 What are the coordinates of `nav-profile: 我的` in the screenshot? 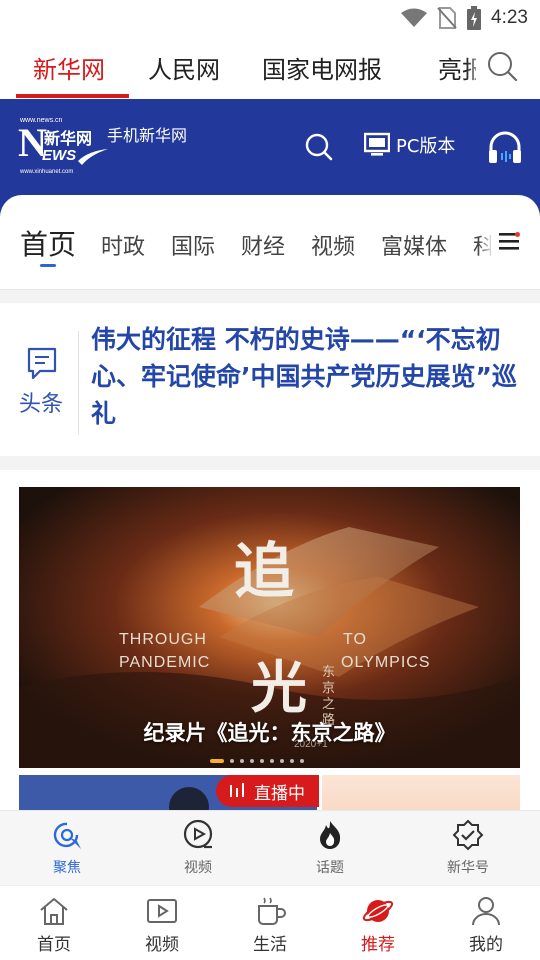 It's located at (486, 925).